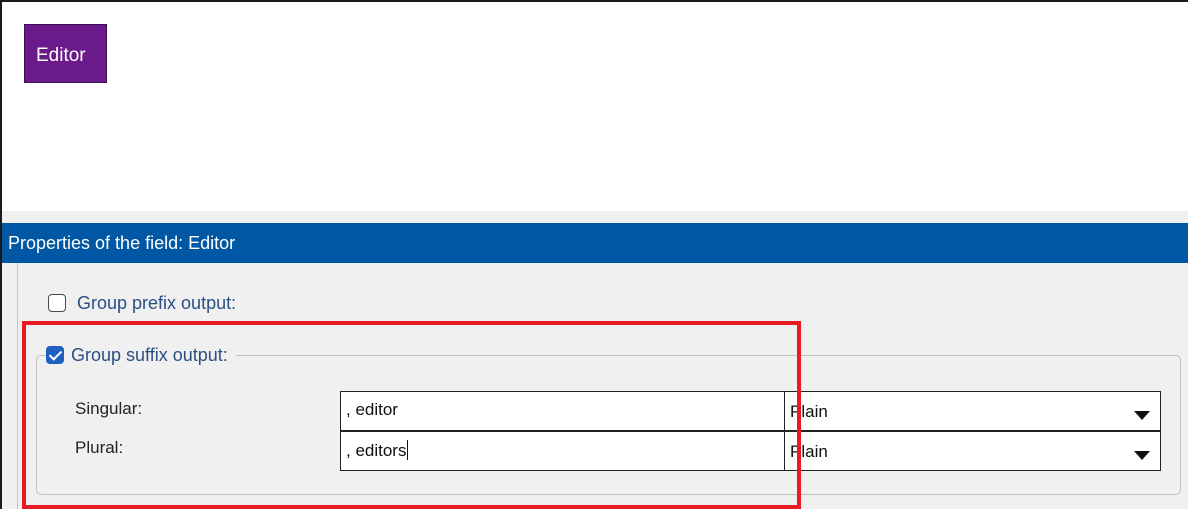  What do you see at coordinates (972, 411) in the screenshot?
I see `singular-style-select: Plain` at bounding box center [972, 411].